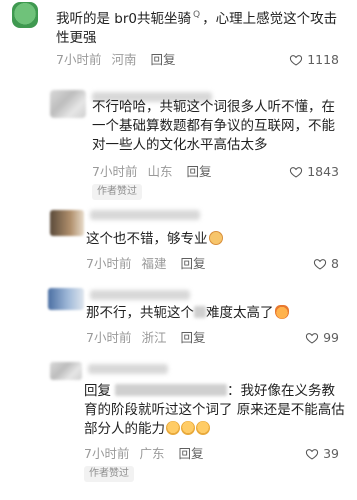 This screenshot has height=500, width=357. I want to click on comment-text: 回复 ：我好像在义务教育的阶段就听过这个词了 原来还是不能高估部分人的能力, so click(214, 410).